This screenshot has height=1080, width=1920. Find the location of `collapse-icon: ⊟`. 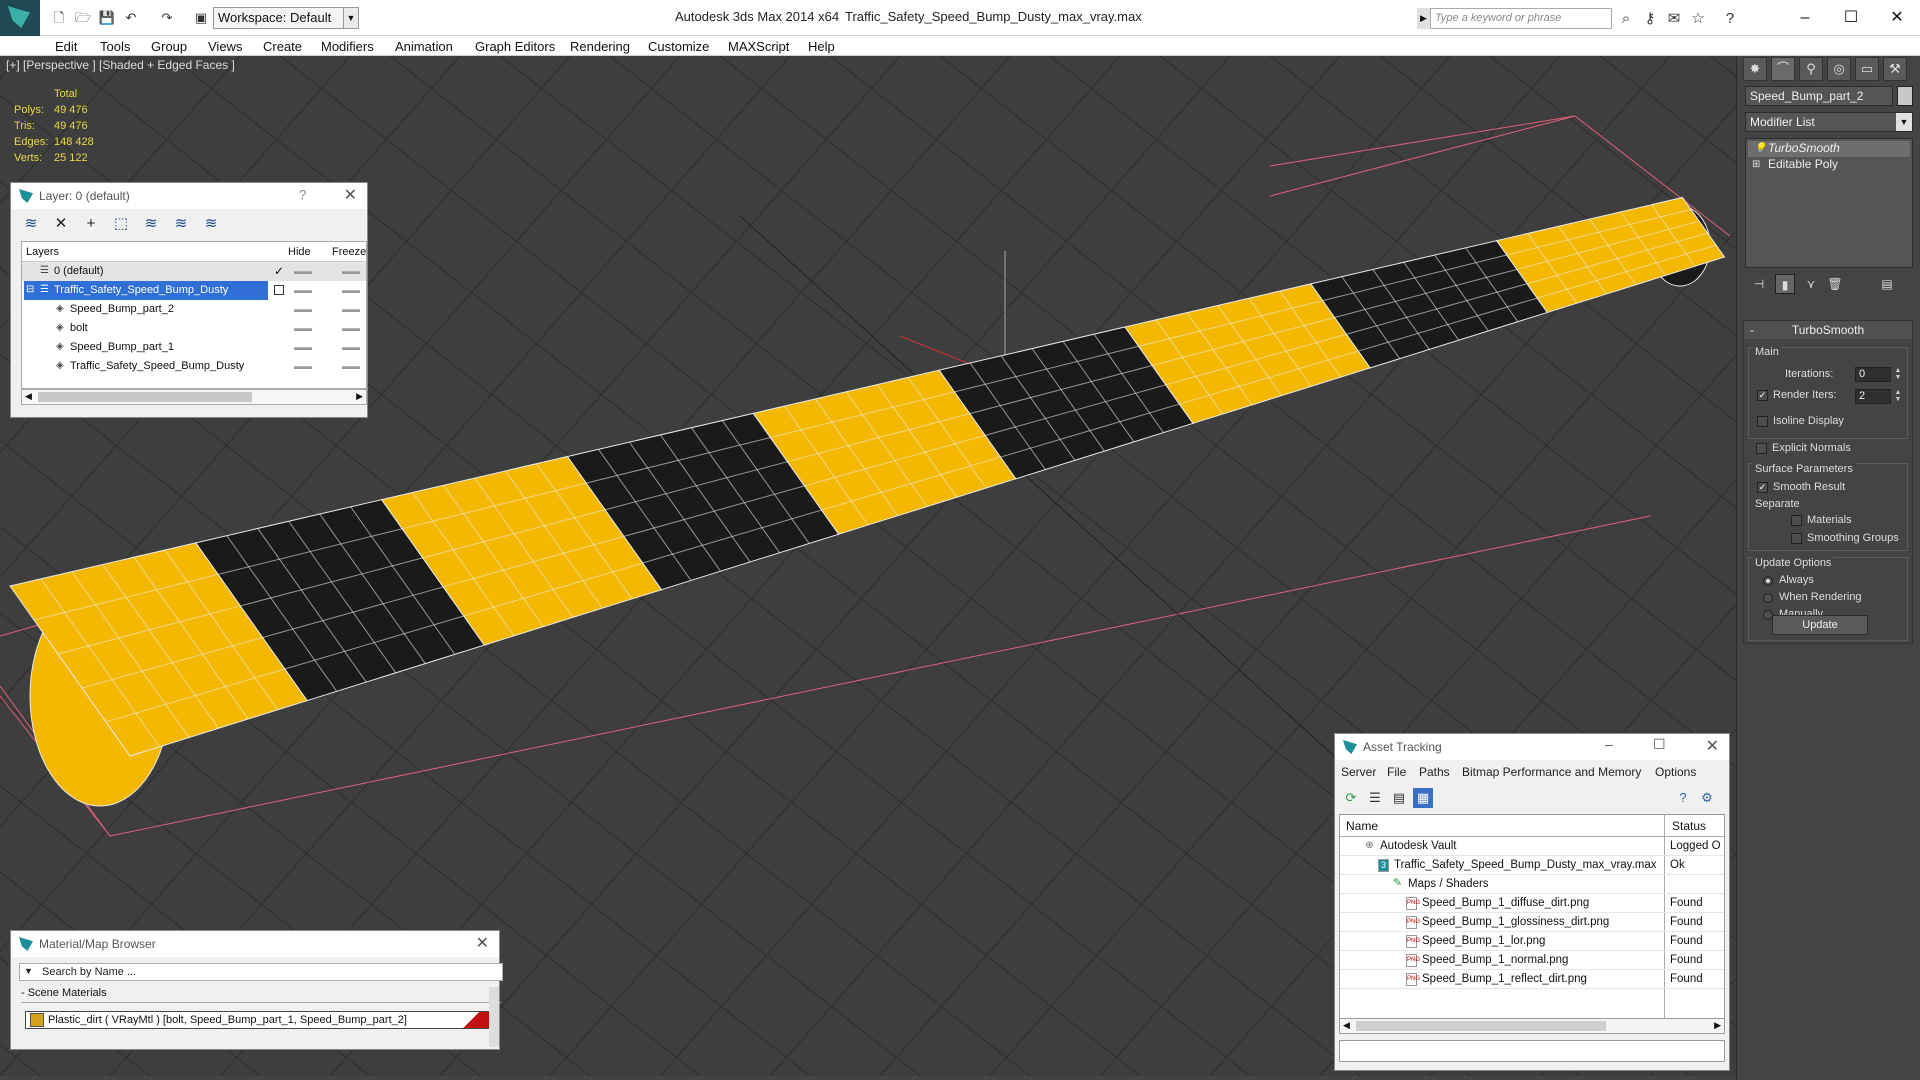

collapse-icon: ⊟ is located at coordinates (30, 289).